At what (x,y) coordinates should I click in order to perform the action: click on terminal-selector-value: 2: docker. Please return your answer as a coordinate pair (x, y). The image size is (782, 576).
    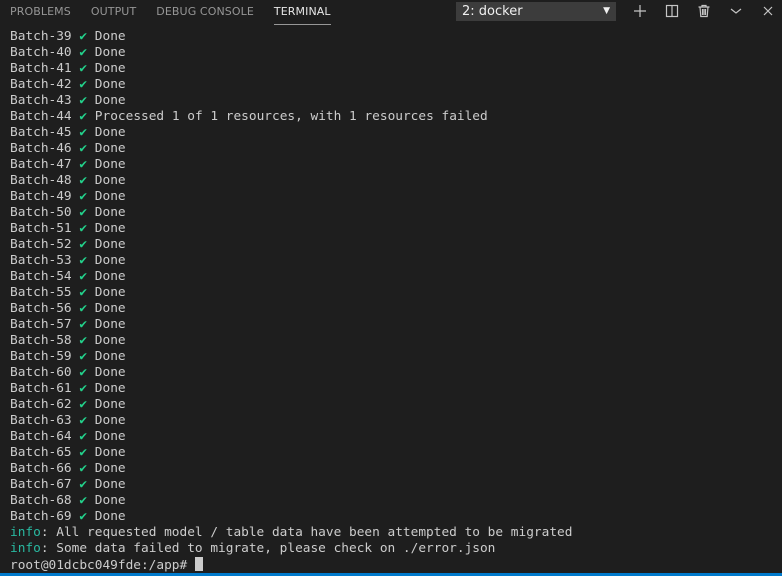
    Looking at the image, I should click on (492, 11).